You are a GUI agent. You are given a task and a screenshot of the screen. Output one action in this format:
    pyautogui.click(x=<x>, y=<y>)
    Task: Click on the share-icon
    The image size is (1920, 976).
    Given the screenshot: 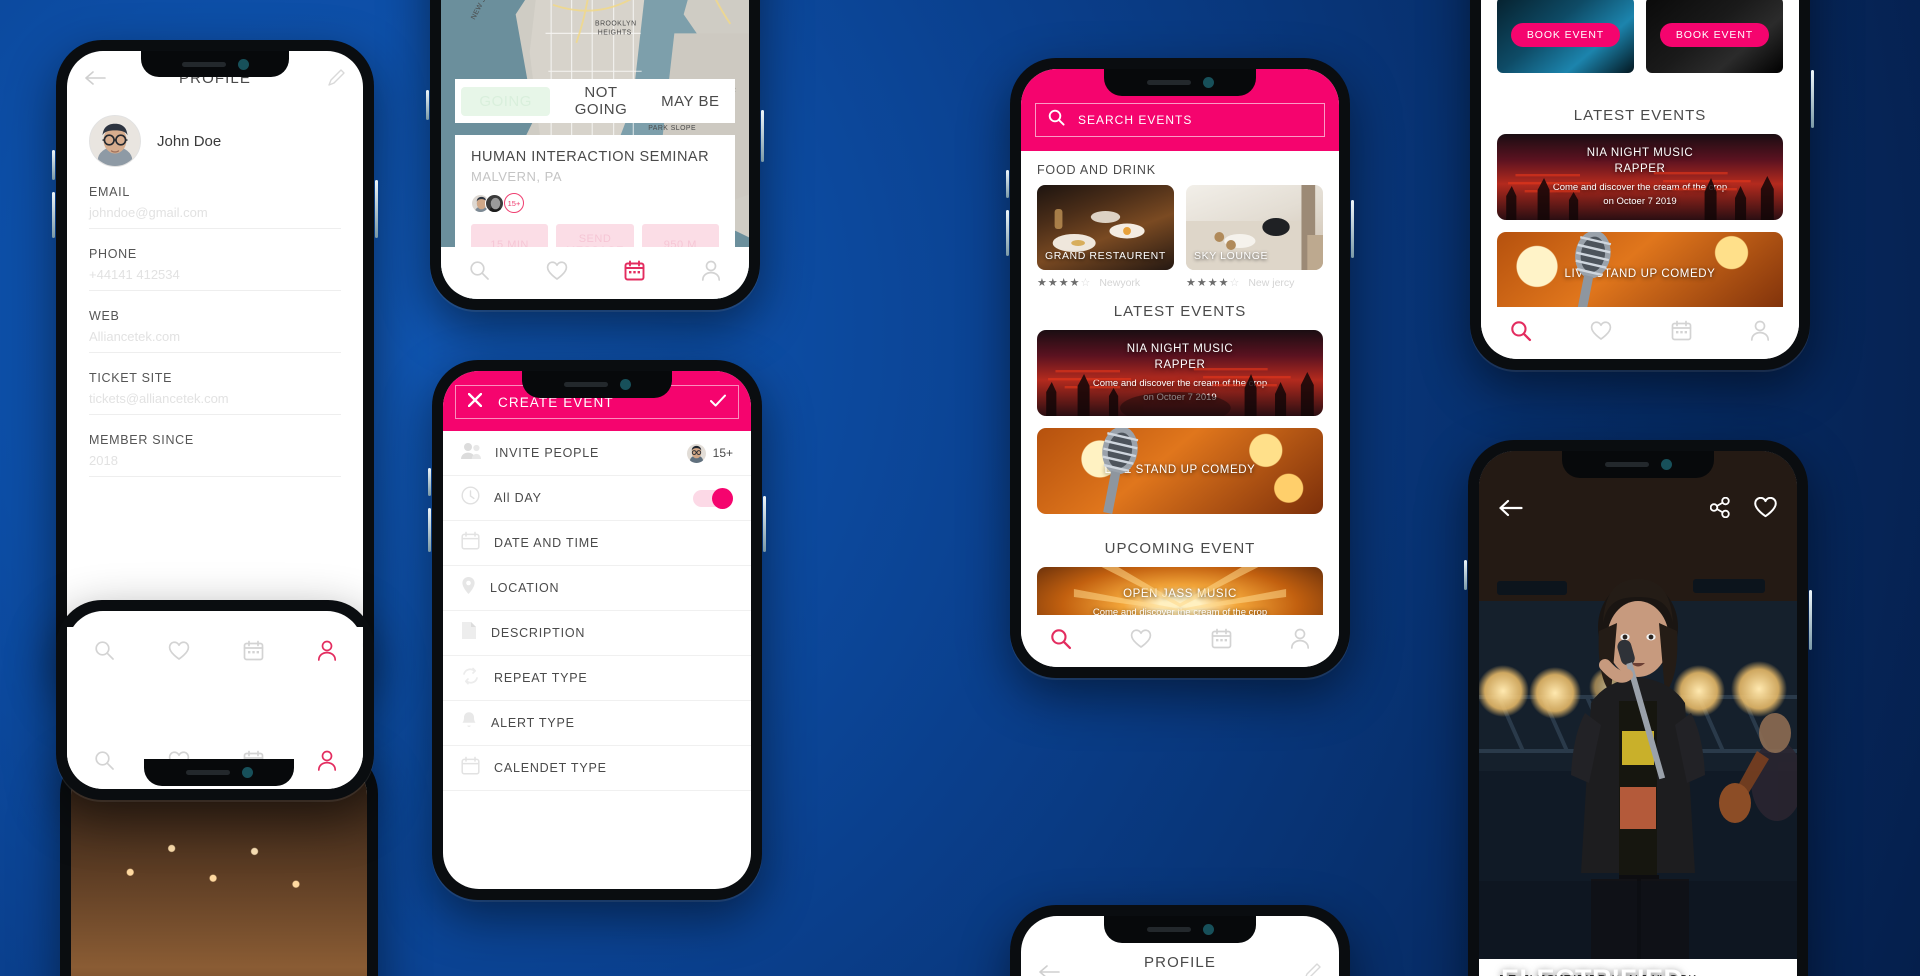 What is the action you would take?
    pyautogui.click(x=1719, y=509)
    